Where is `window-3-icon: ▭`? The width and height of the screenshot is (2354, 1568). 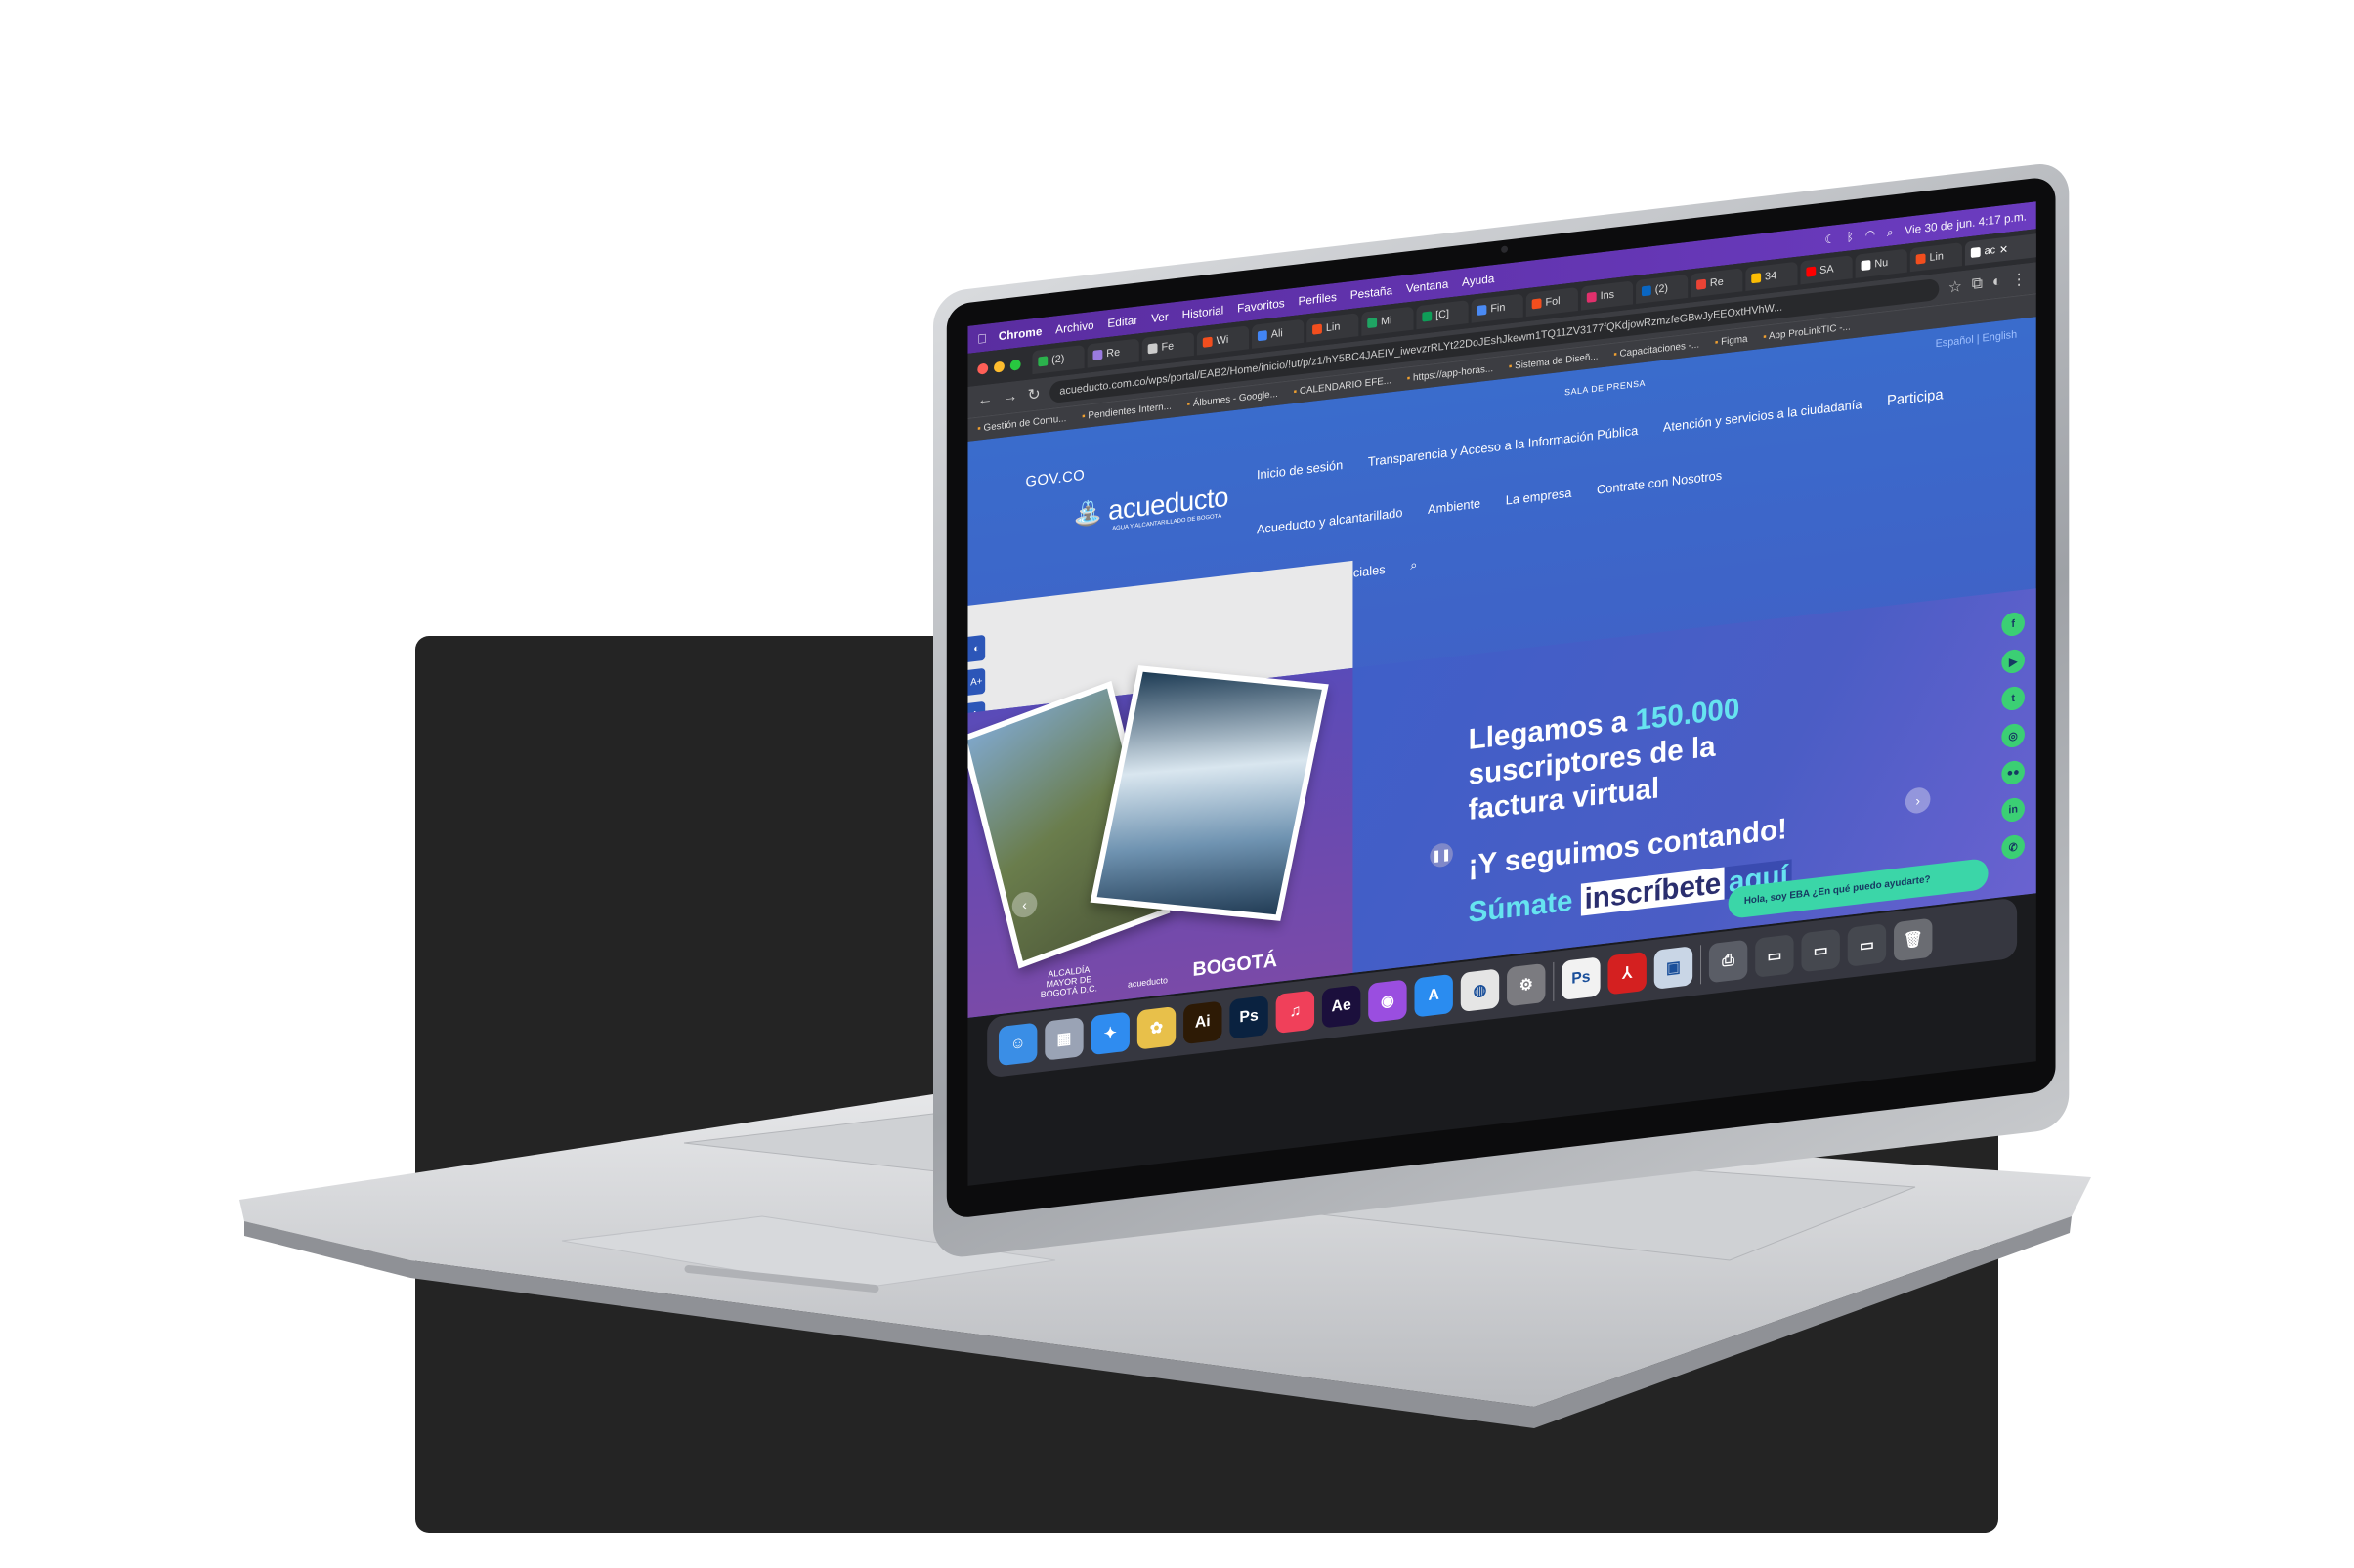 window-3-icon: ▭ is located at coordinates (1867, 945).